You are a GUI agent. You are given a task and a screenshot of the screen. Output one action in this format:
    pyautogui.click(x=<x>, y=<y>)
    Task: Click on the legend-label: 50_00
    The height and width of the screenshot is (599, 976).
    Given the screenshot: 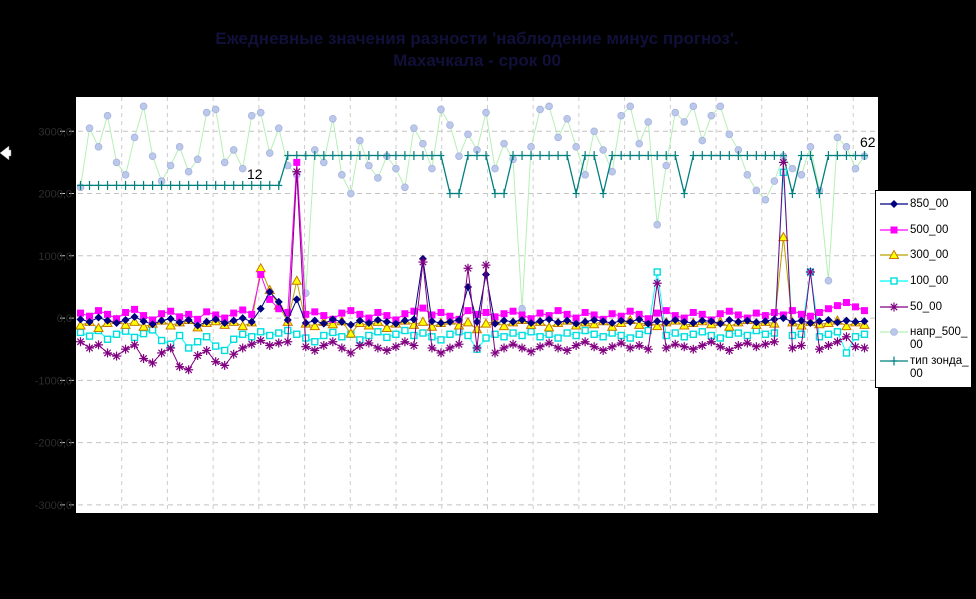 What is the action you would take?
    pyautogui.click(x=926, y=306)
    